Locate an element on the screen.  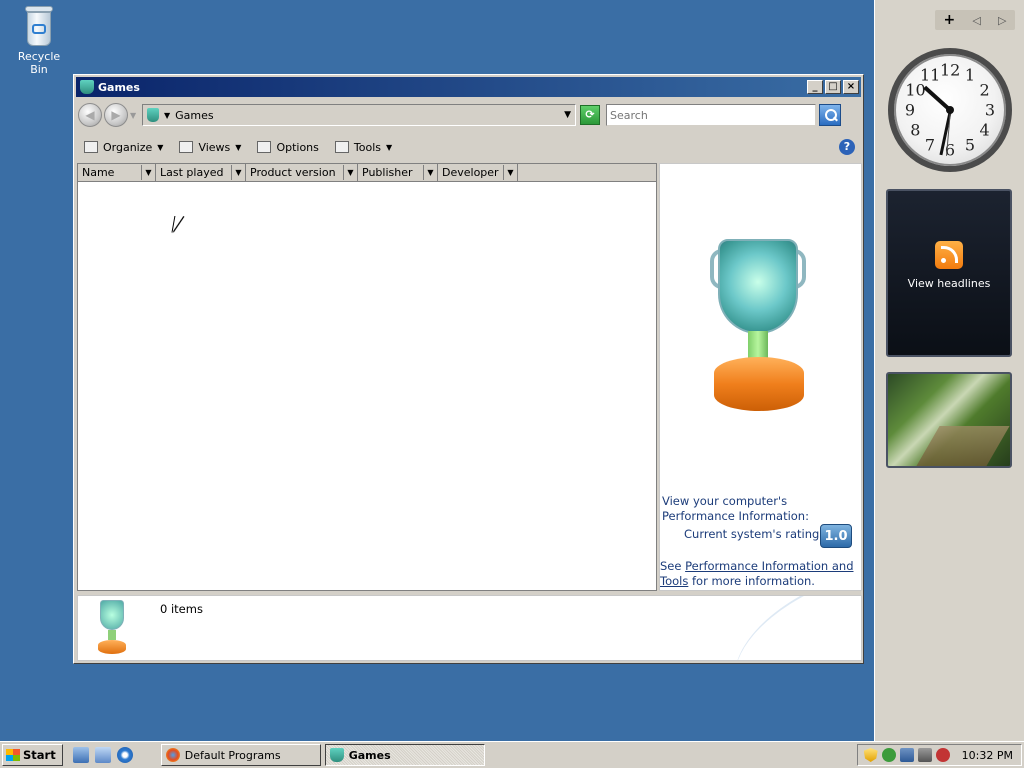
see-suffix: for more information. is located at coordinates (751, 581).